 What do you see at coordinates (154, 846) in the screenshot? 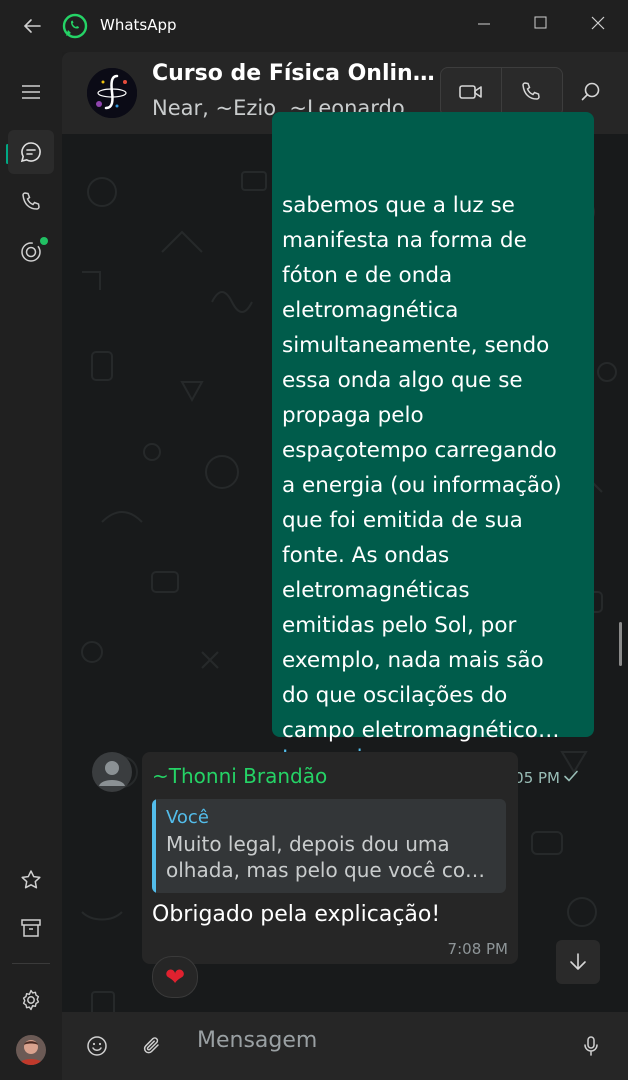
I see `quote-accent-bar` at bounding box center [154, 846].